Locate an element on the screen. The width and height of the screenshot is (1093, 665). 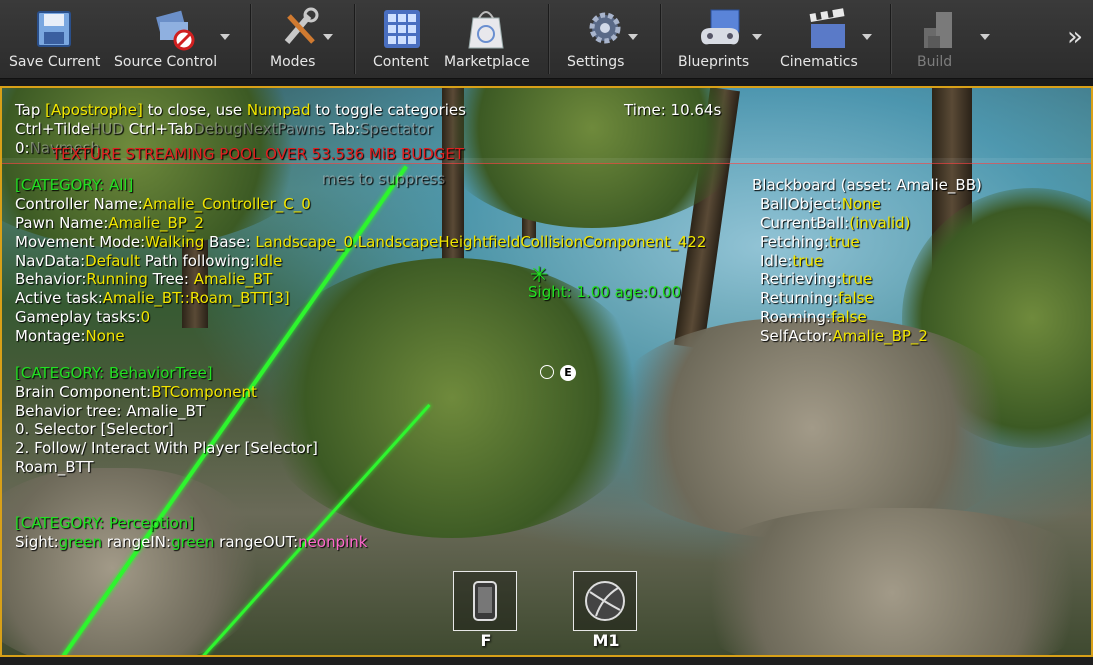
montage-line: Montage:None is located at coordinates (70, 336).